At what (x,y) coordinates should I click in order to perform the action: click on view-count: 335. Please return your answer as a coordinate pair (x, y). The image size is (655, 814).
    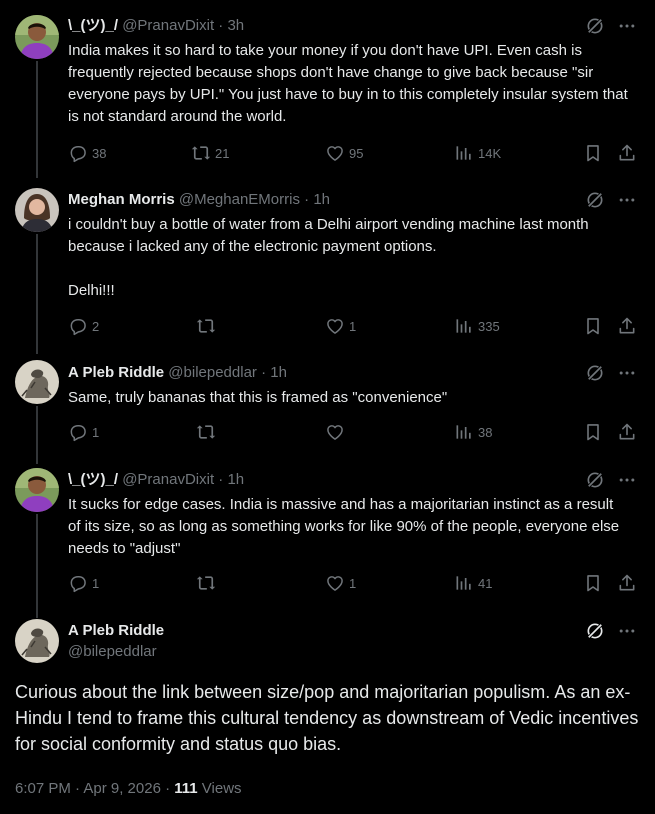
    Looking at the image, I should click on (489, 326).